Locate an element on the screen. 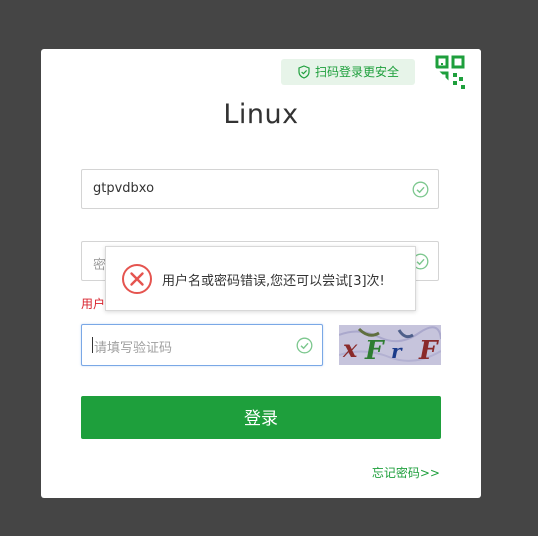 The height and width of the screenshot is (536, 538). toast-message: 用户名或密码错误,您还可以尝试[3]次! is located at coordinates (273, 281).